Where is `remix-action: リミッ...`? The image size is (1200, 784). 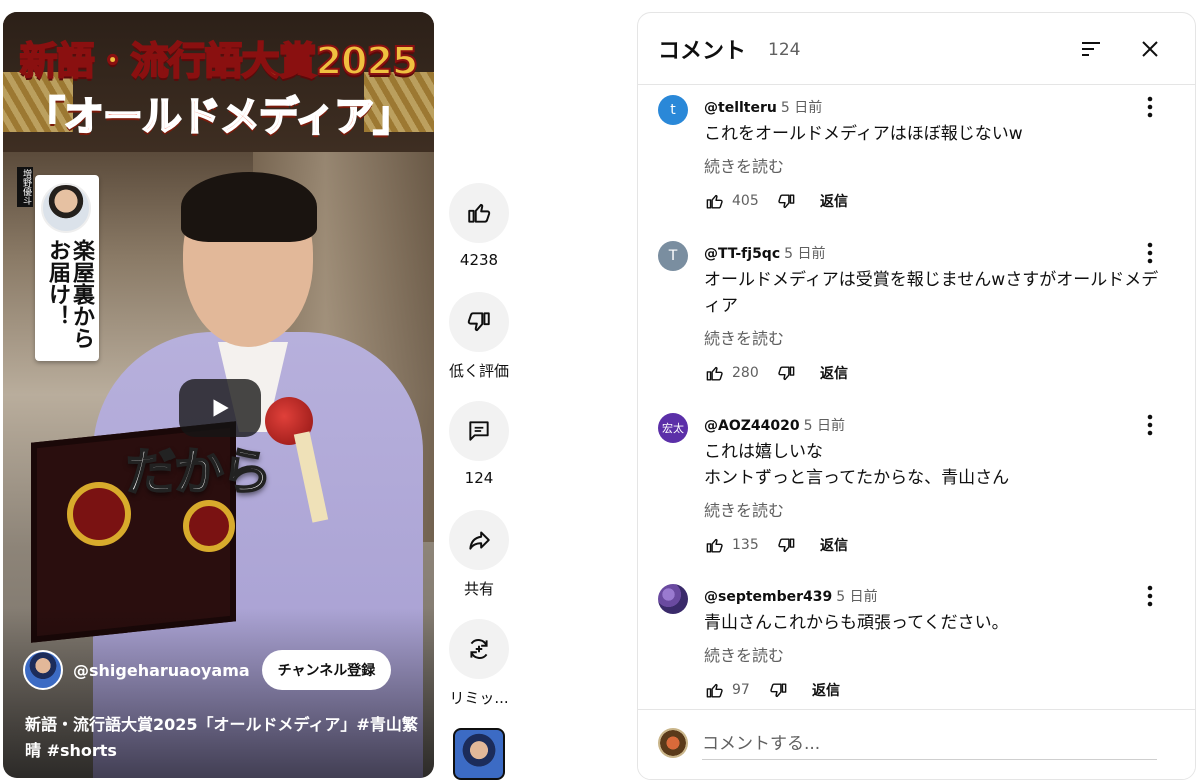
remix-action: リミッ... is located at coordinates (479, 663).